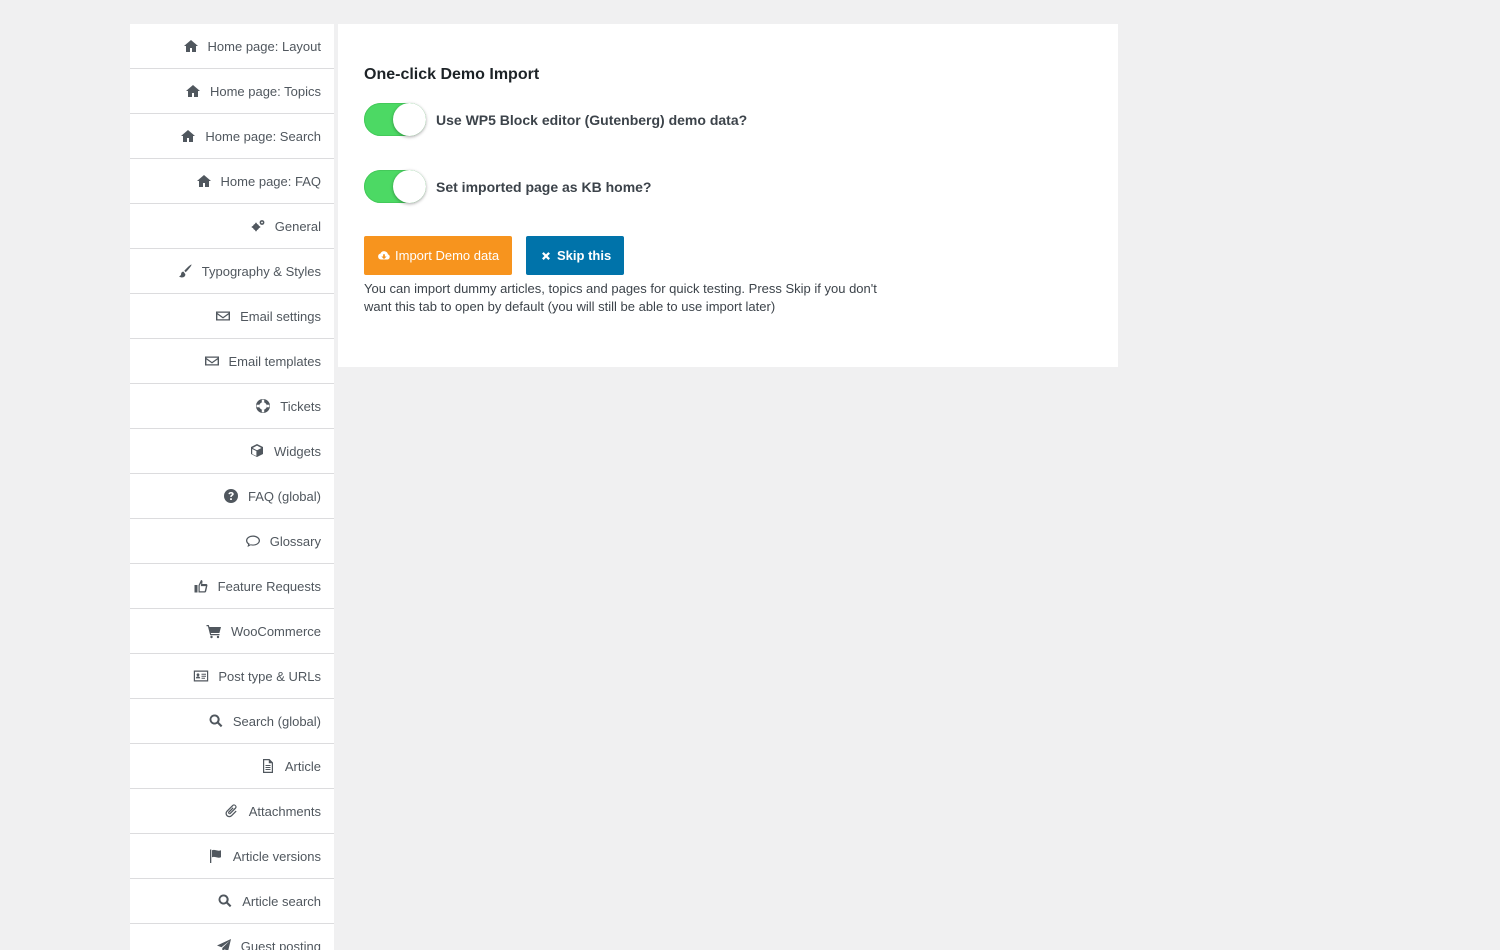  What do you see at coordinates (185, 271) in the screenshot?
I see `paintbrush-icon` at bounding box center [185, 271].